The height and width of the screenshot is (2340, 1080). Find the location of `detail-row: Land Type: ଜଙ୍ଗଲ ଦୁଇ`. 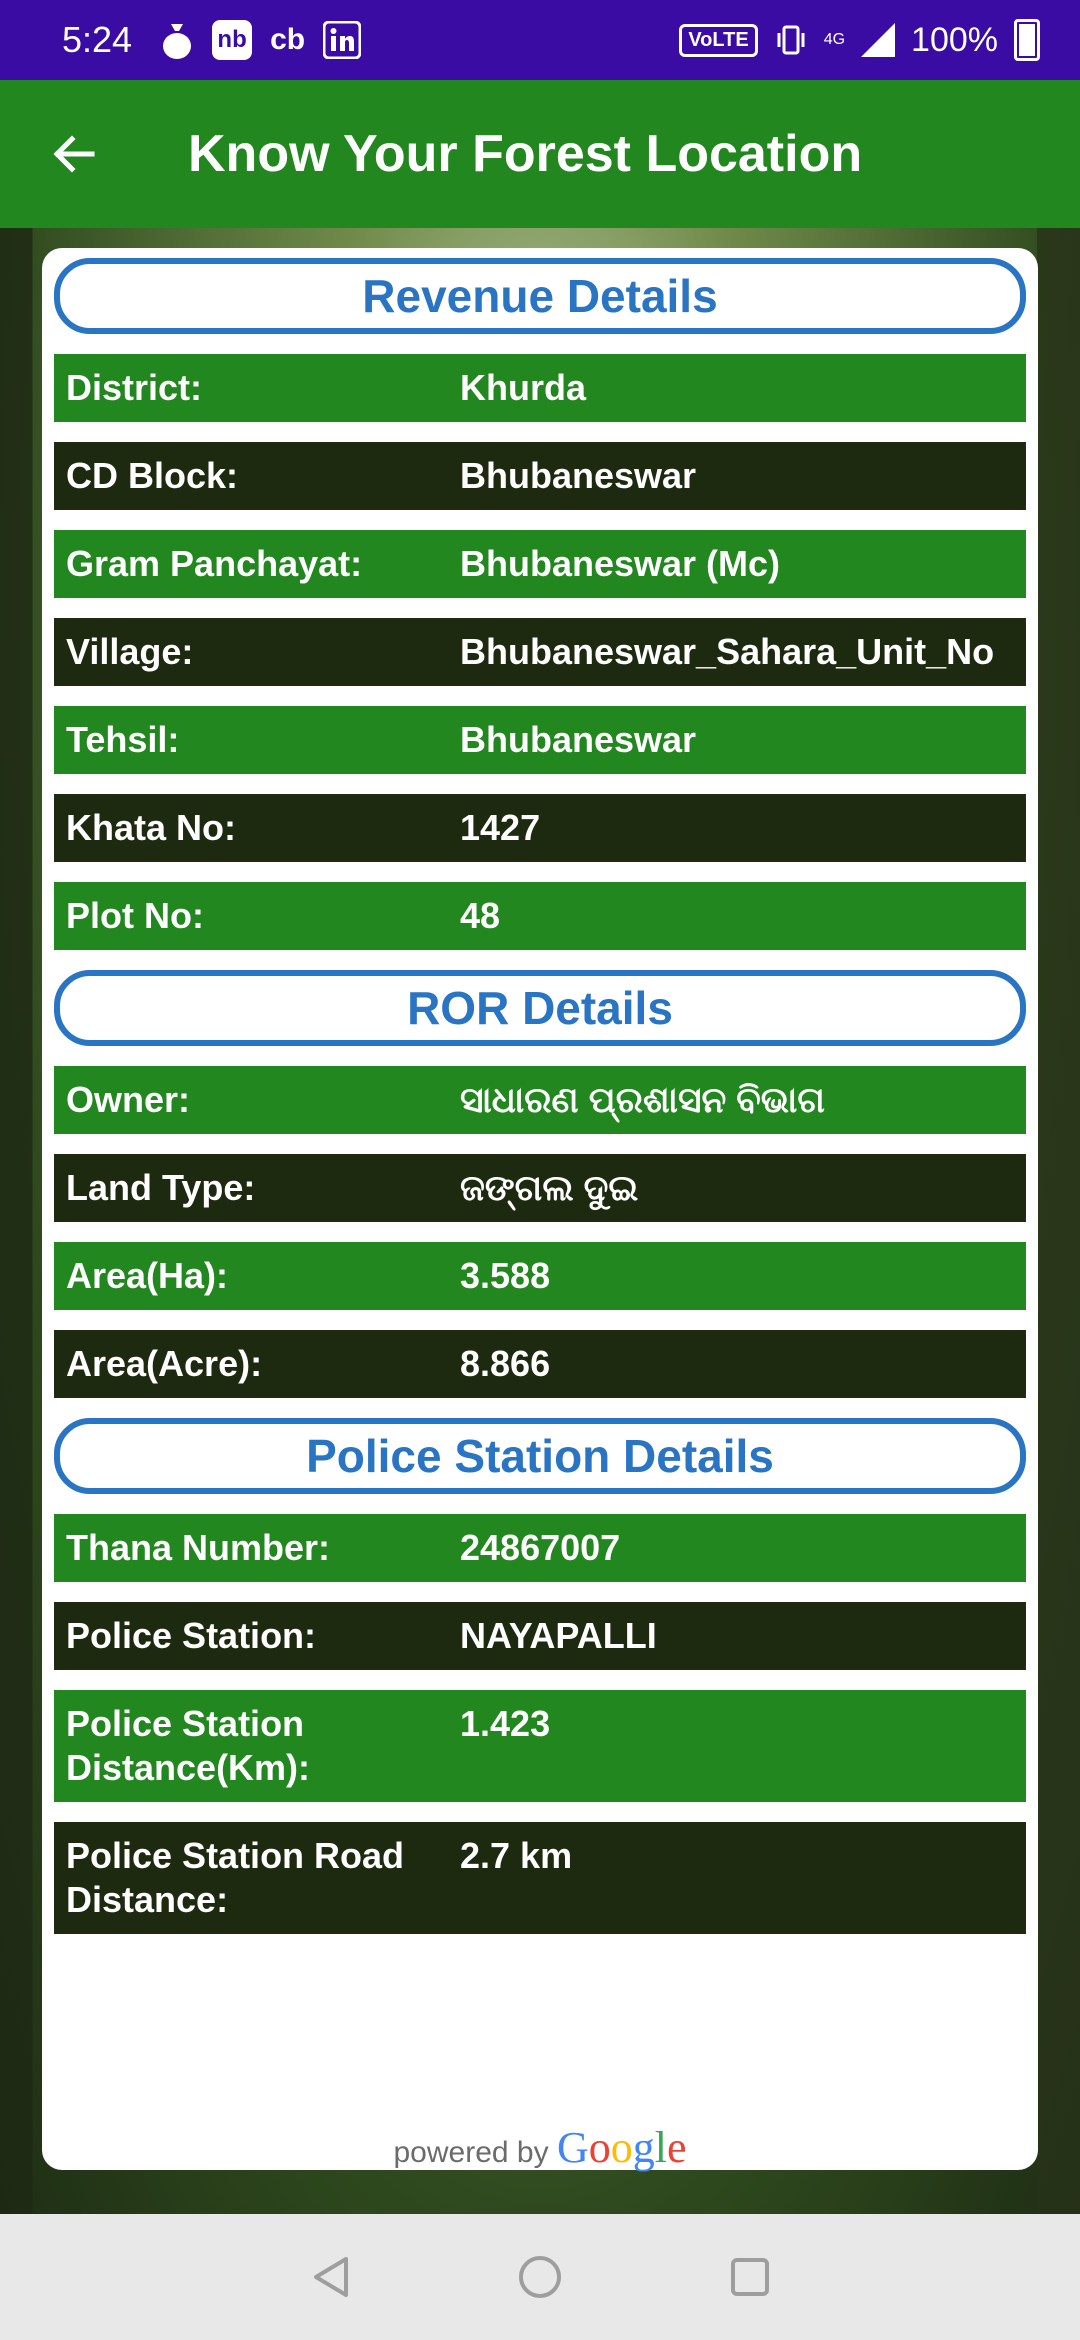

detail-row: Land Type: ଜଙ୍ଗଲ ଦୁଇ is located at coordinates (540, 1188).